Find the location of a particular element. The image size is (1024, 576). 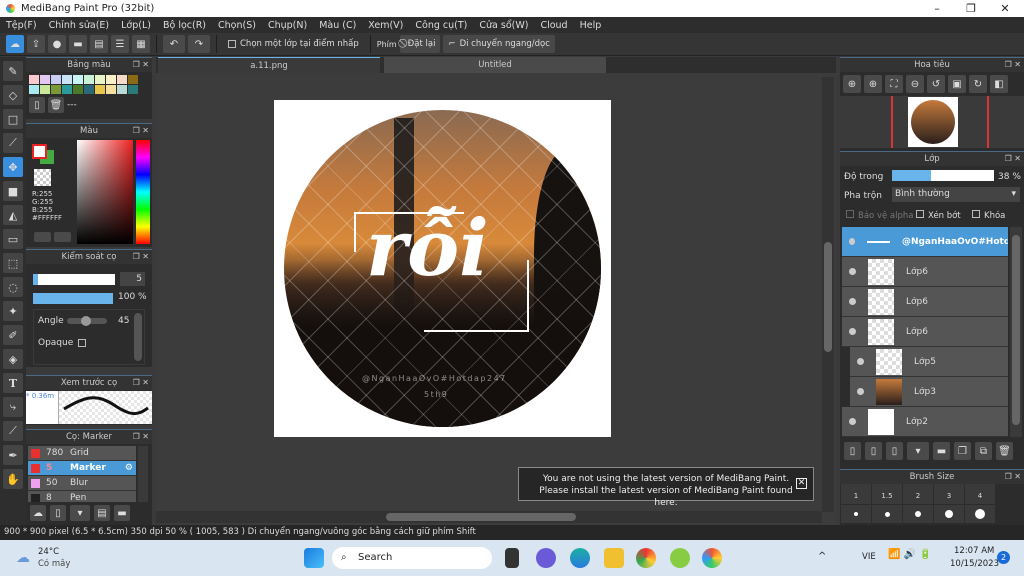

menu-item: Lớp(L) is located at coordinates (136, 25).